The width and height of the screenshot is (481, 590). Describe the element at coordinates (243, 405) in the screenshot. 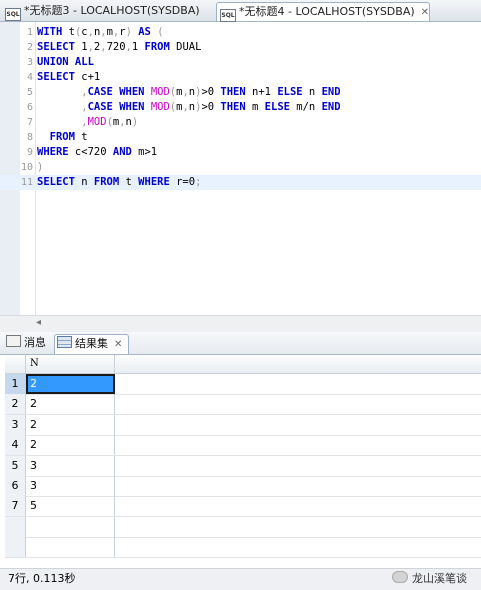

I see `table-row: 22` at that location.